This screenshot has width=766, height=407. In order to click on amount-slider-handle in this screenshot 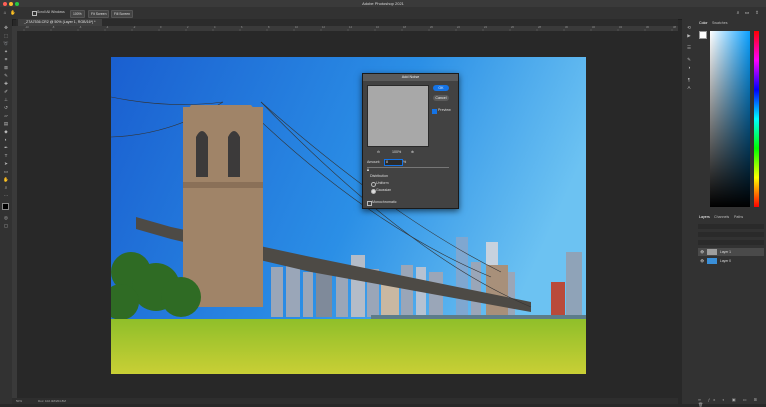, I will do `click(368, 169)`.